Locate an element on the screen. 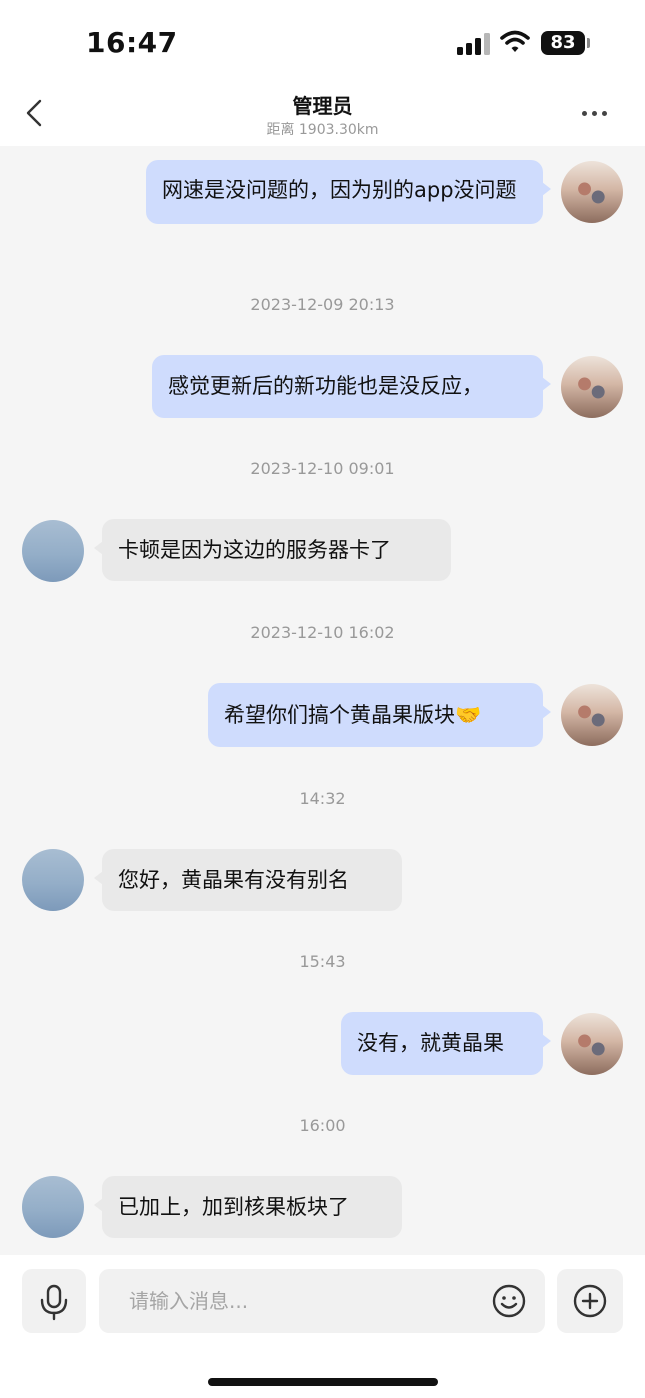 The height and width of the screenshot is (1398, 645). battery-icon: 83 is located at coordinates (563, 43).